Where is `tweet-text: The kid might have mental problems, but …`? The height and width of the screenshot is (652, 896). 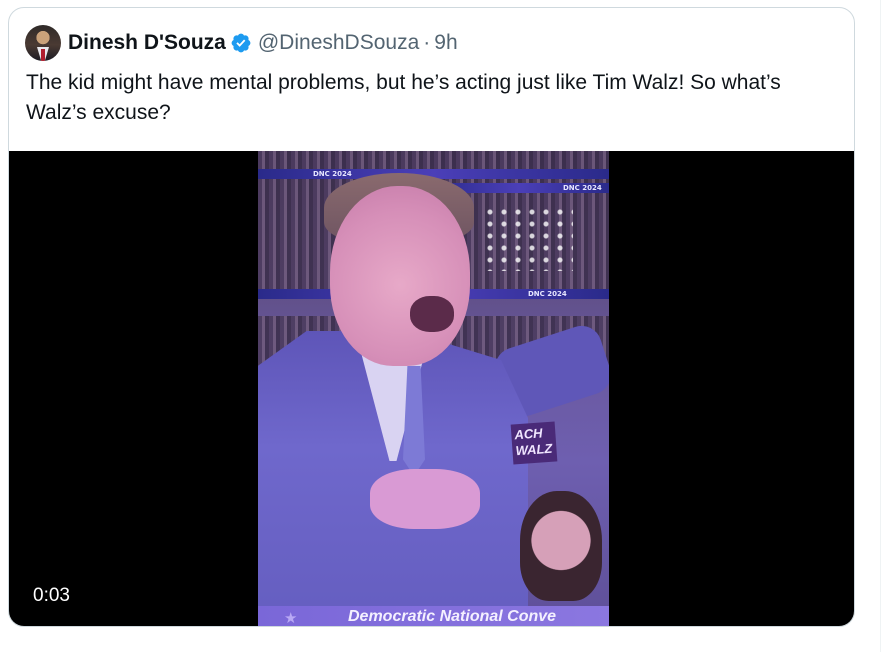
tweet-text: The kid might have mental problems, but … is located at coordinates (403, 97).